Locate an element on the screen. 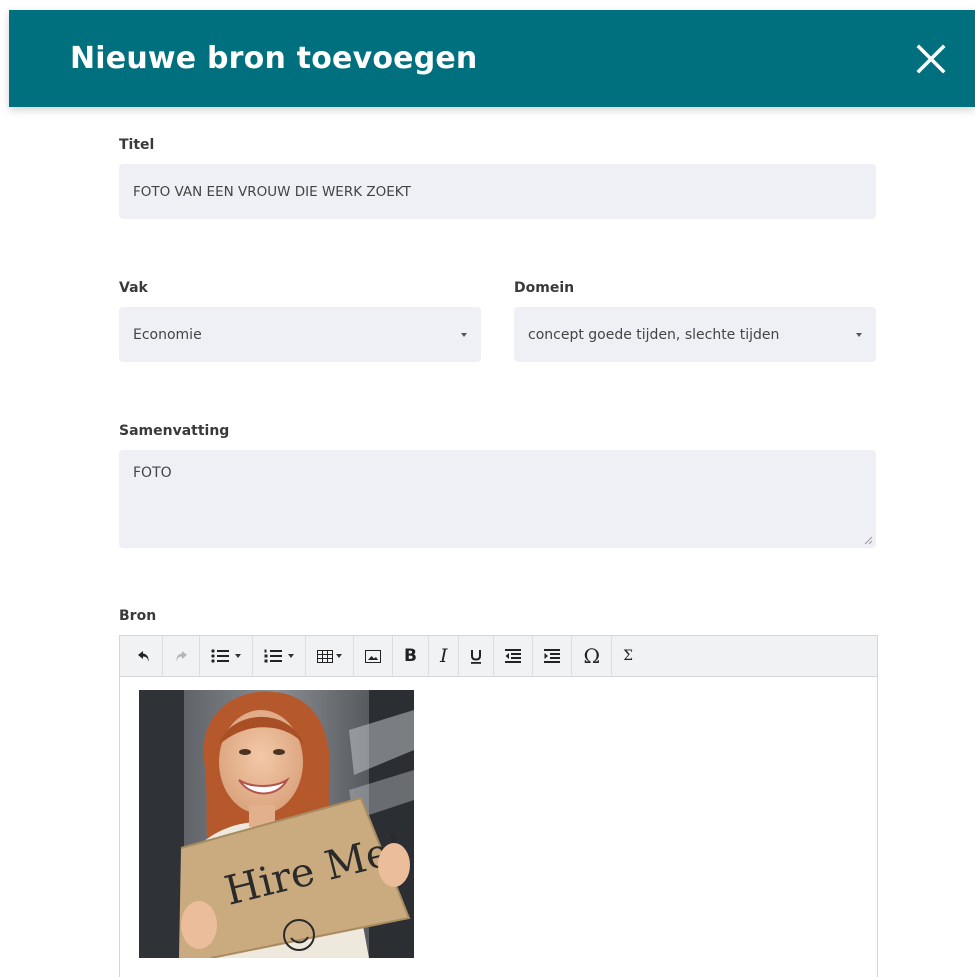  indent-icon is located at coordinates (552, 656).